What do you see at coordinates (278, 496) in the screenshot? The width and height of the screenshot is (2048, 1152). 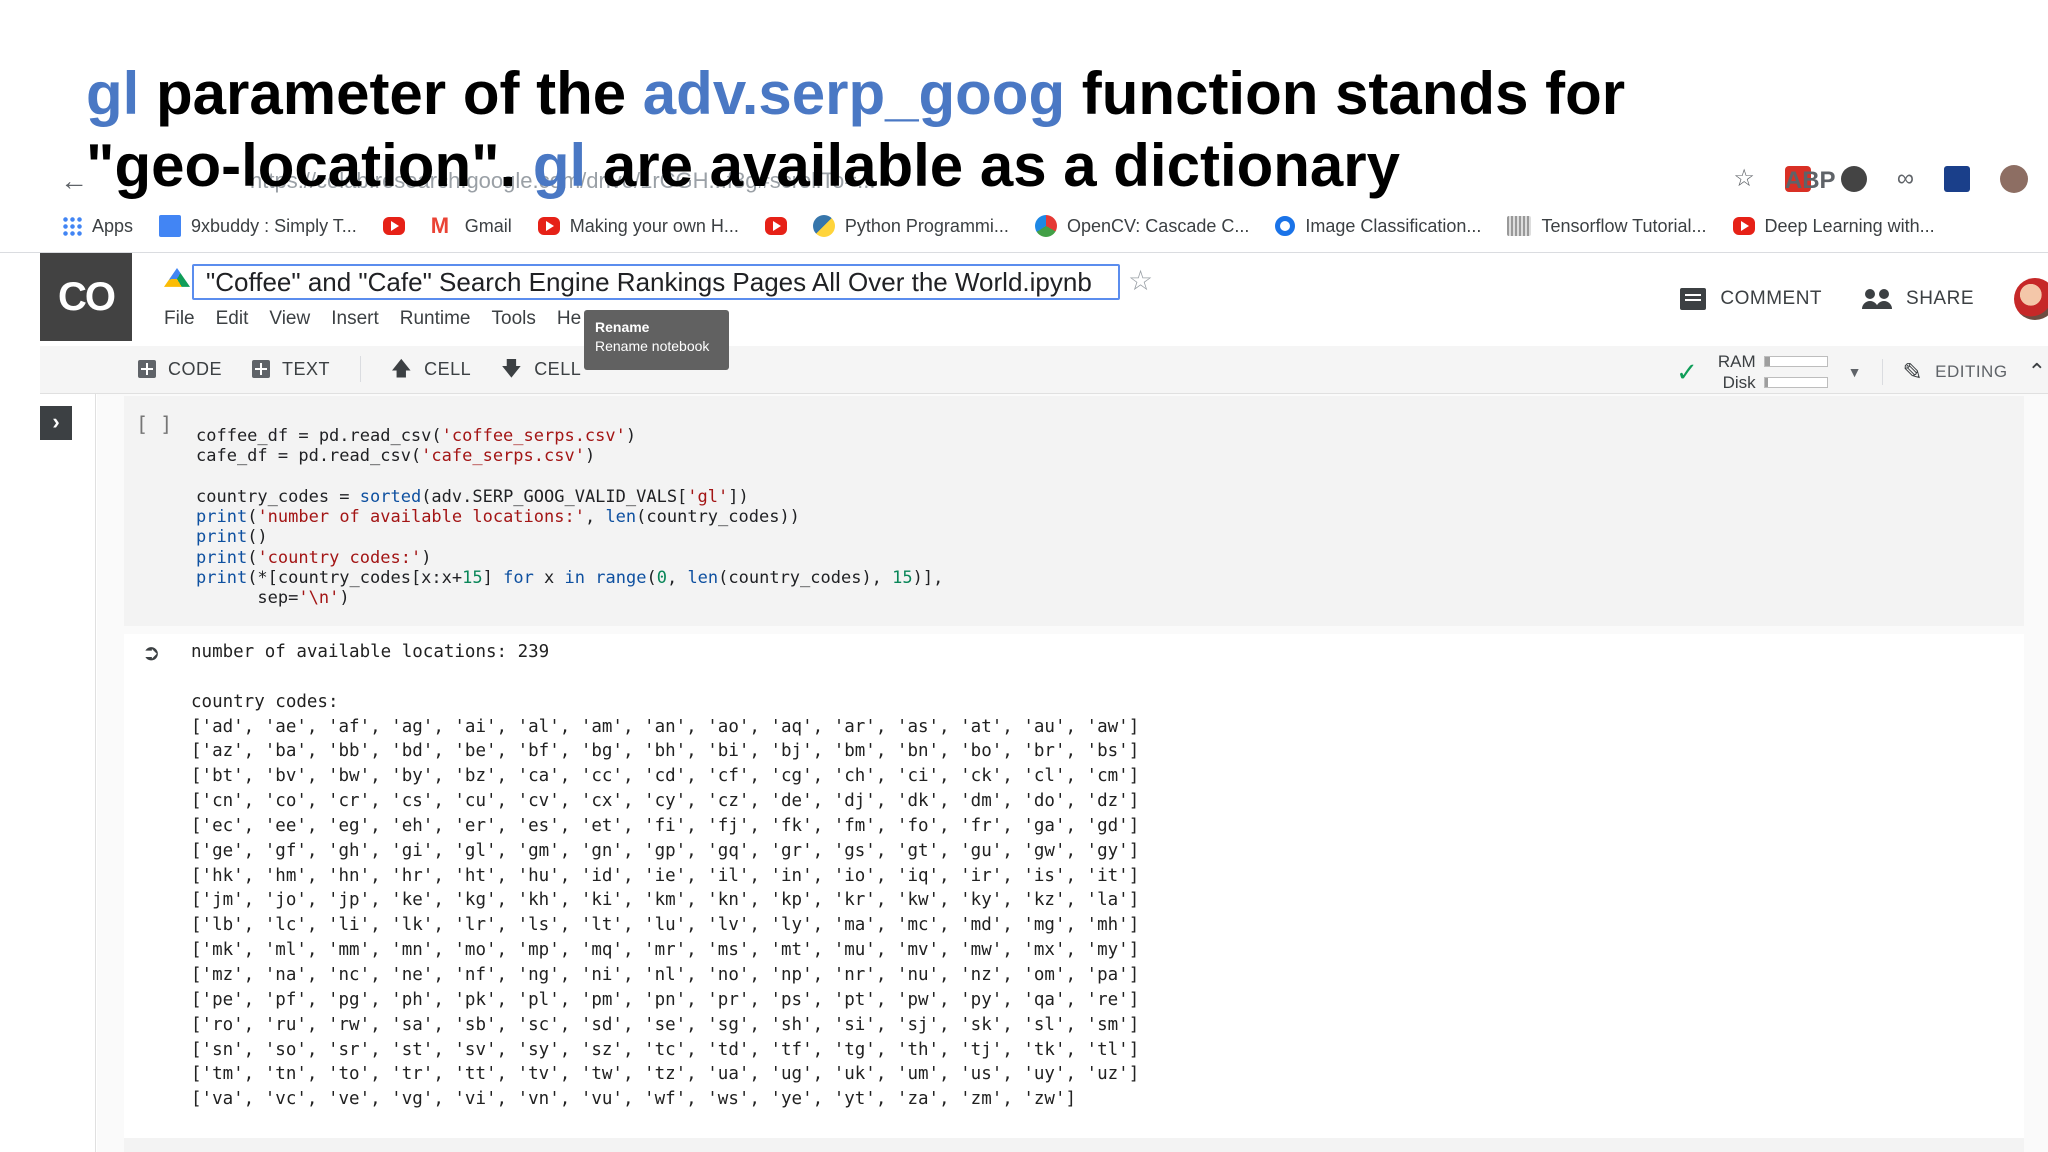 I see `code-token: country_codes =` at bounding box center [278, 496].